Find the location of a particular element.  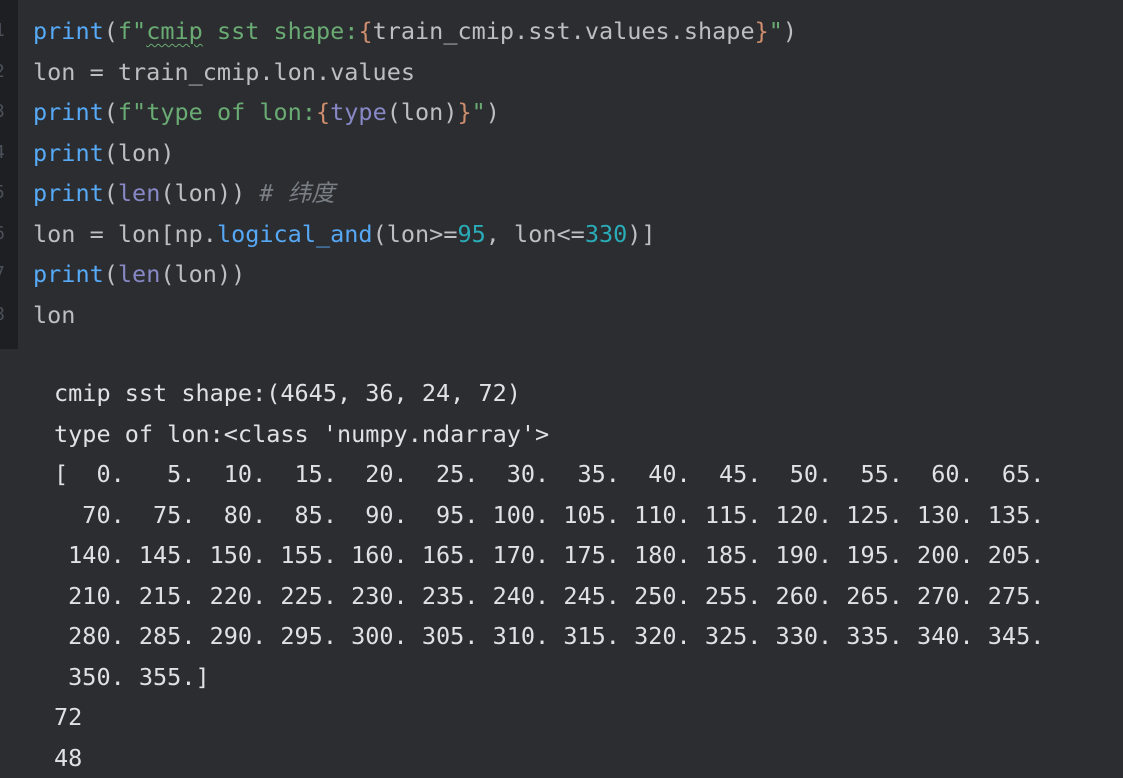

code-token: logical_and is located at coordinates (295, 234).